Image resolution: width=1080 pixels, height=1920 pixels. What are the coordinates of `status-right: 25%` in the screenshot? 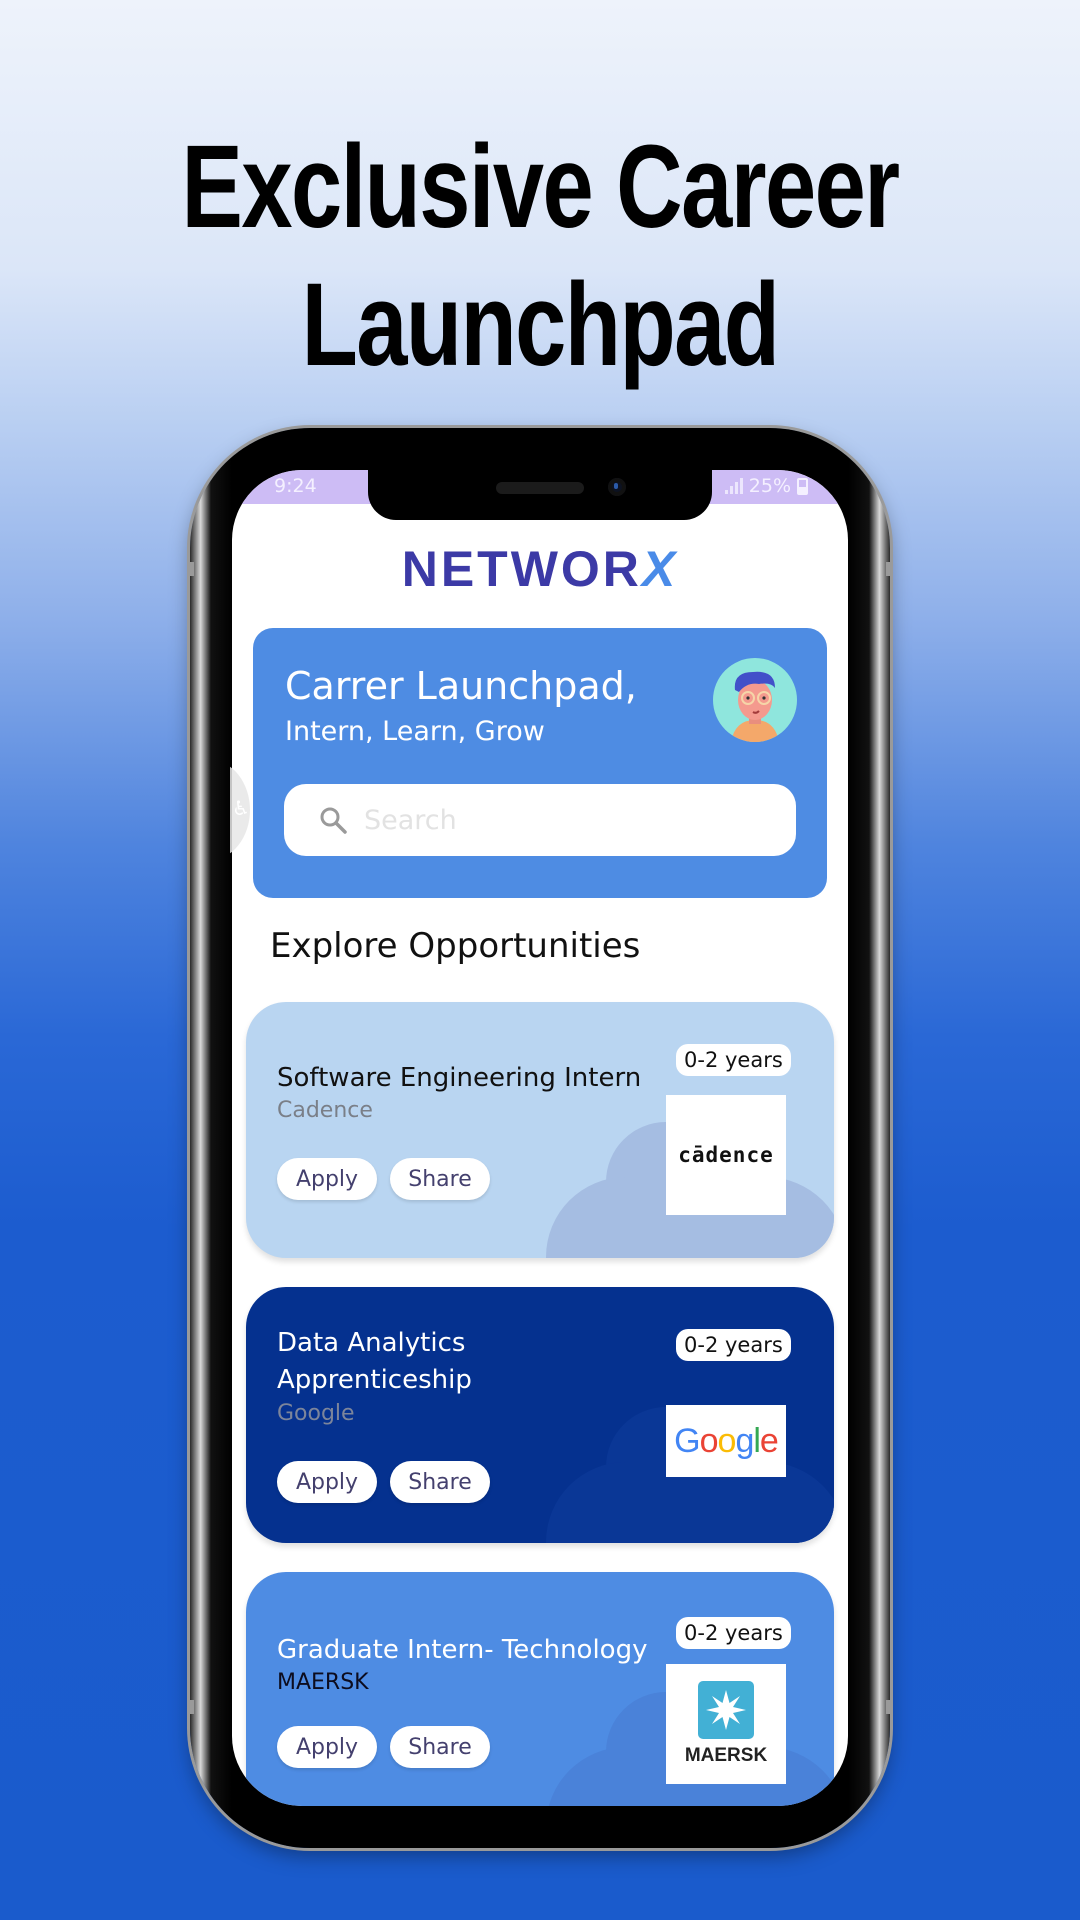 It's located at (766, 486).